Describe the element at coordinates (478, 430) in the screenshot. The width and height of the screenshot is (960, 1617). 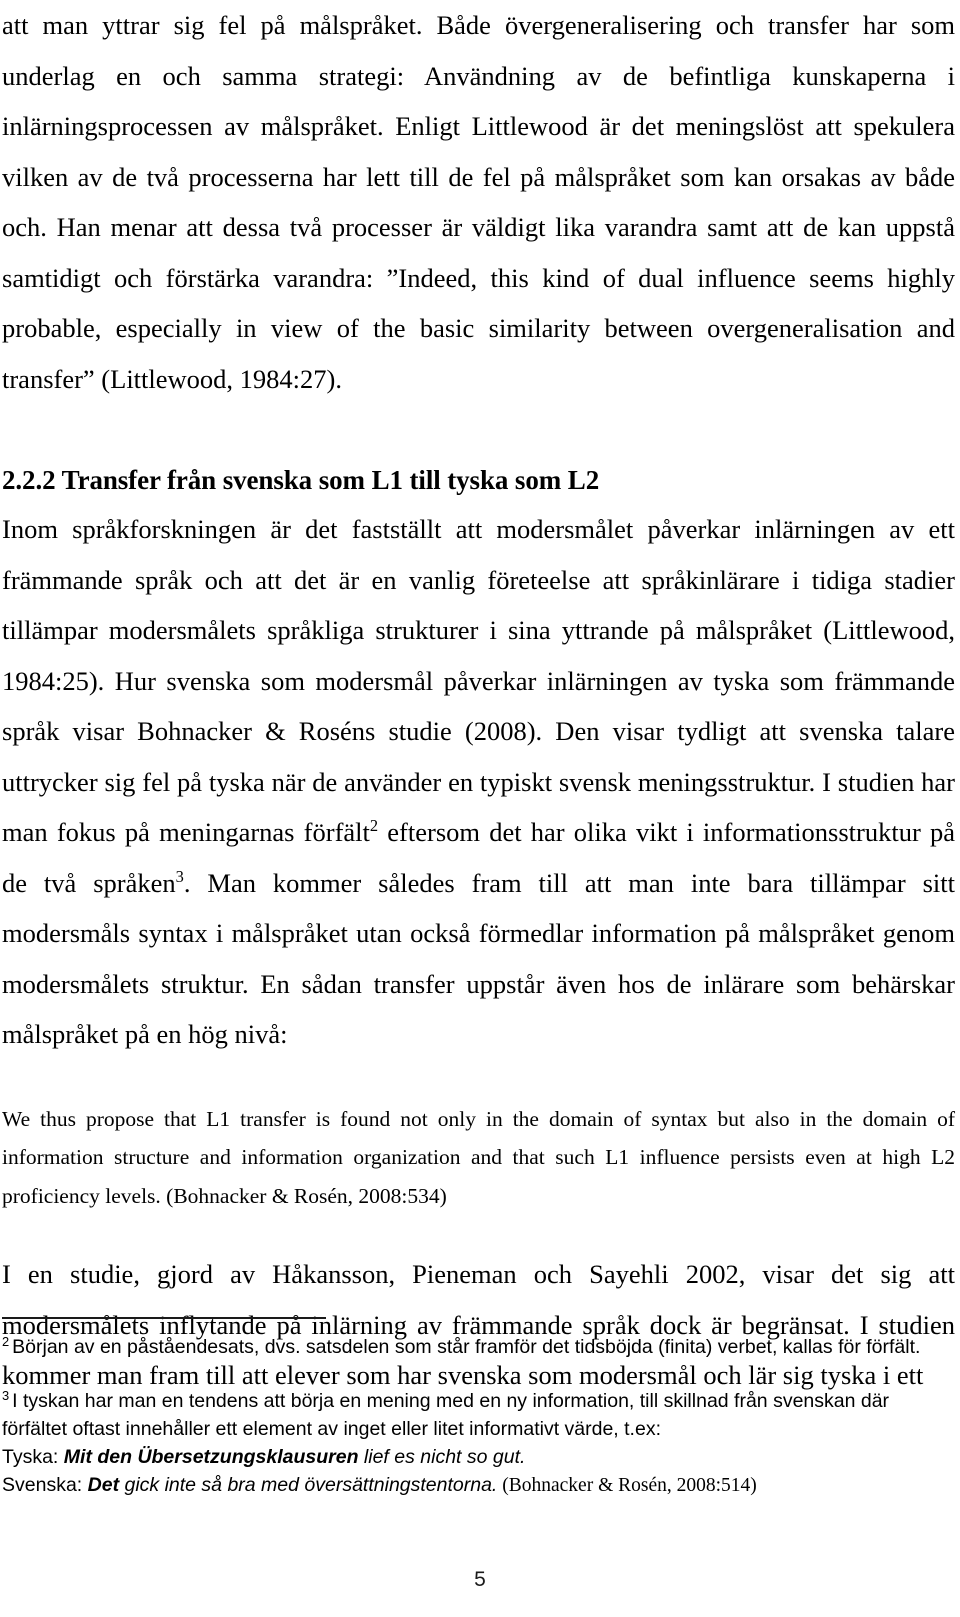
I see `heading-spacer` at that location.